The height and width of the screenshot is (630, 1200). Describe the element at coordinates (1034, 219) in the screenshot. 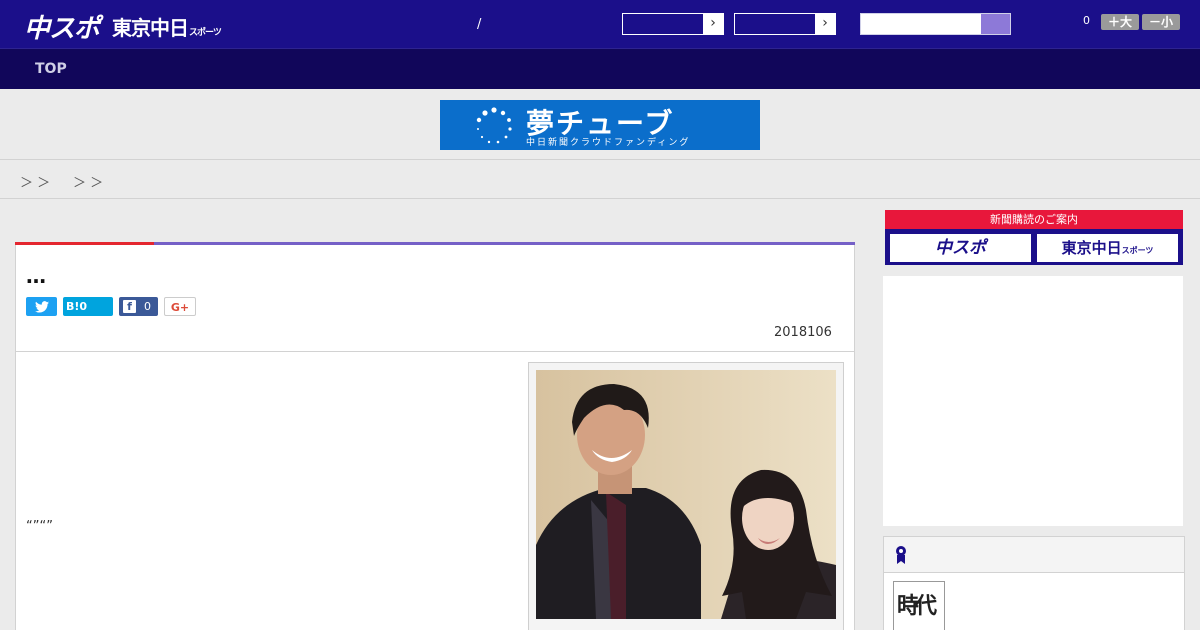

I see `subscription-heading: 新聞購読のご案内` at that location.